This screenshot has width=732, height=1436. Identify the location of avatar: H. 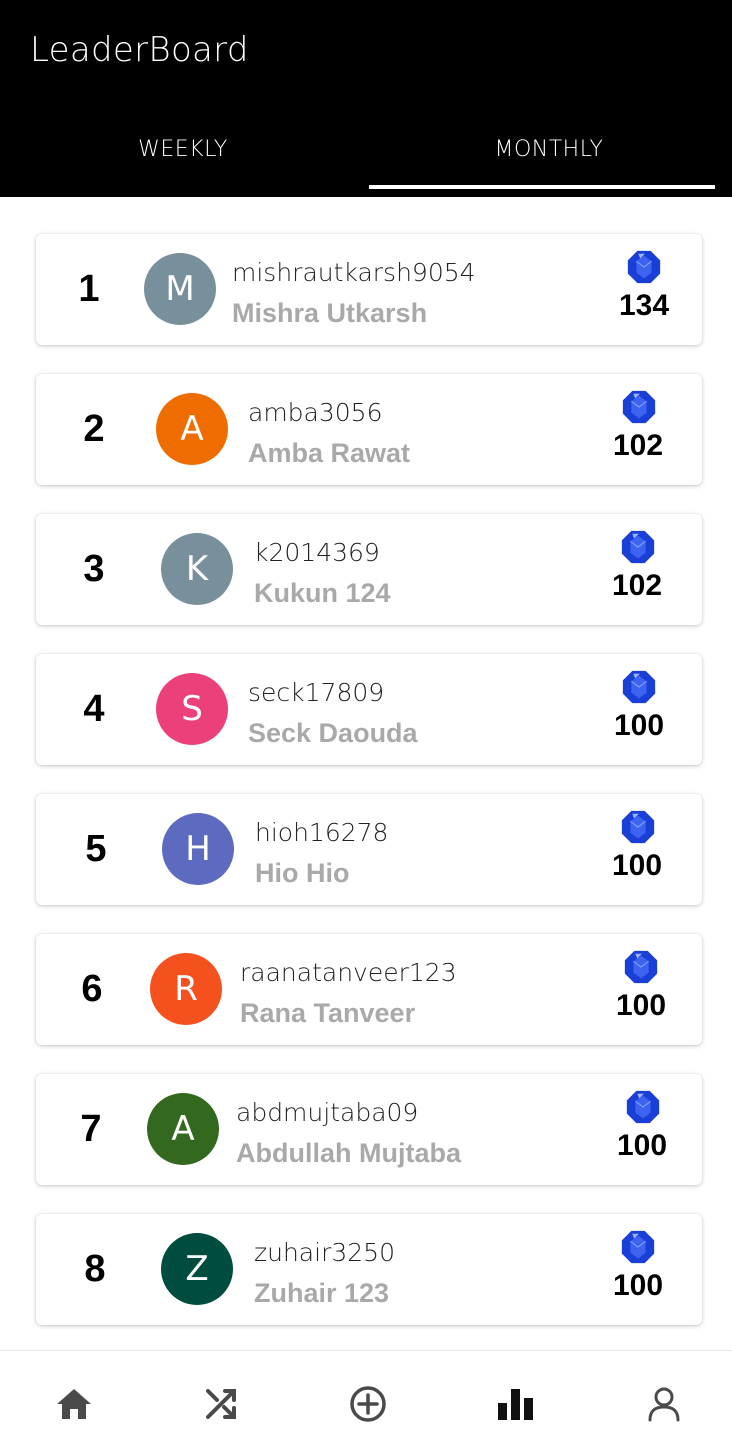
(198, 849).